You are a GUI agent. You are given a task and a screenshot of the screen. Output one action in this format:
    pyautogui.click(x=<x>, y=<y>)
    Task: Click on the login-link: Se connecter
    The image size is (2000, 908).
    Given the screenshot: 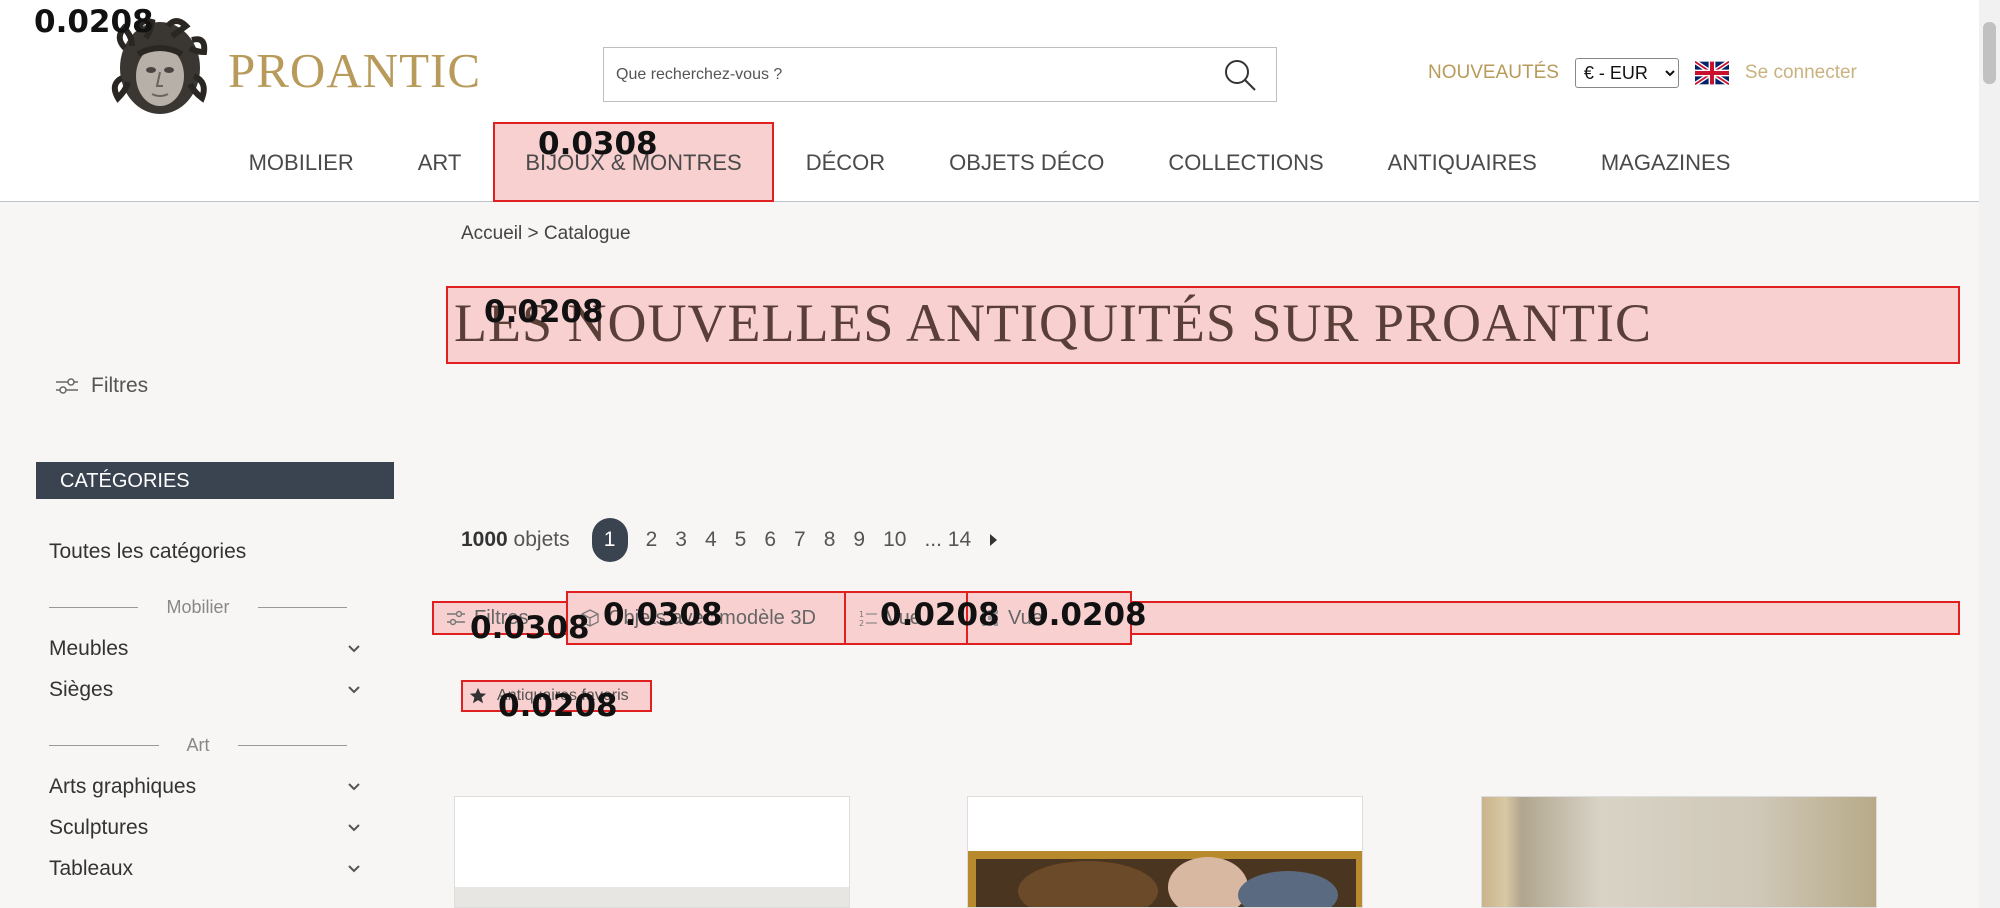 What is the action you would take?
    pyautogui.click(x=1801, y=73)
    